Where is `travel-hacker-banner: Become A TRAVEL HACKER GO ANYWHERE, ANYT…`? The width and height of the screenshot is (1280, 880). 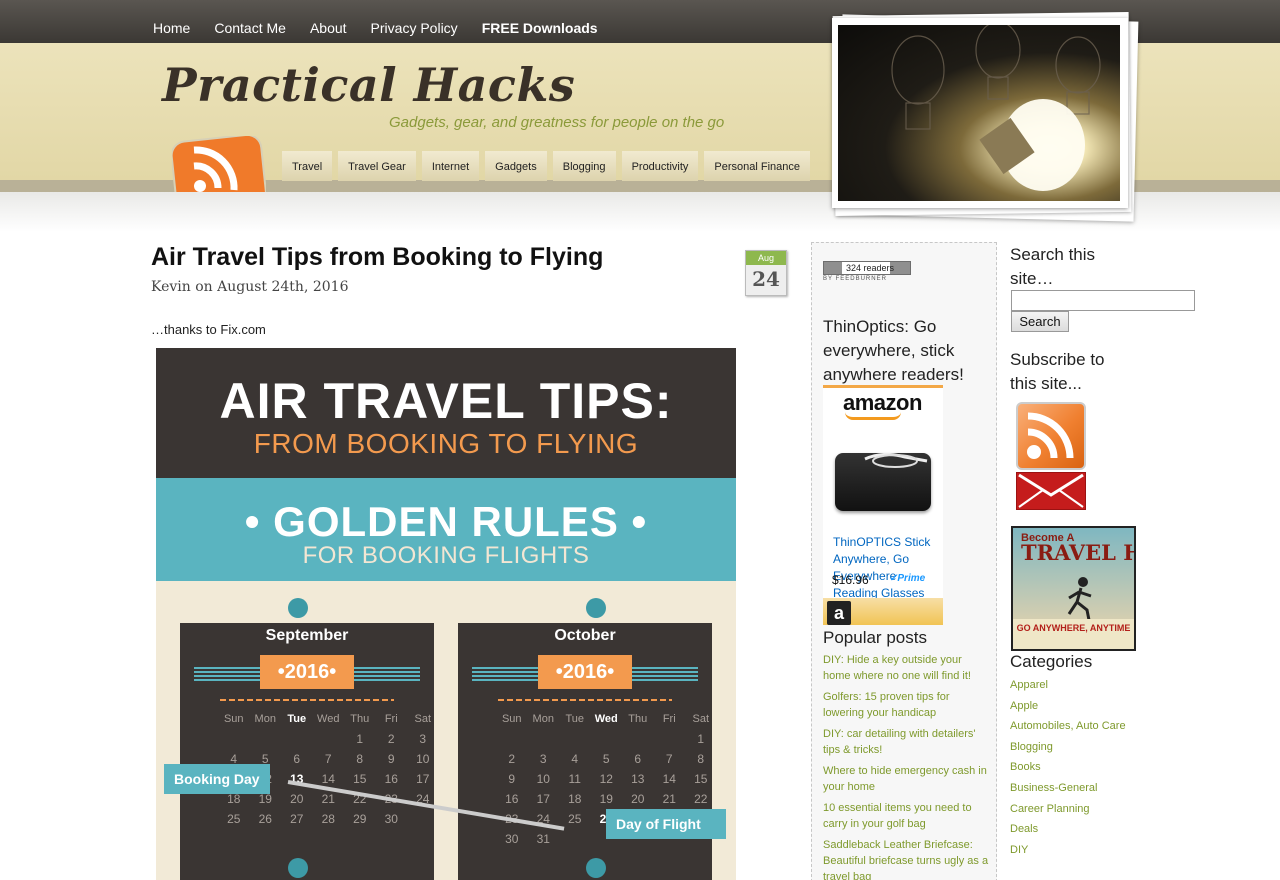 travel-hacker-banner: Become A TRAVEL HACKER GO ANYWHERE, ANYT… is located at coordinates (1073, 588).